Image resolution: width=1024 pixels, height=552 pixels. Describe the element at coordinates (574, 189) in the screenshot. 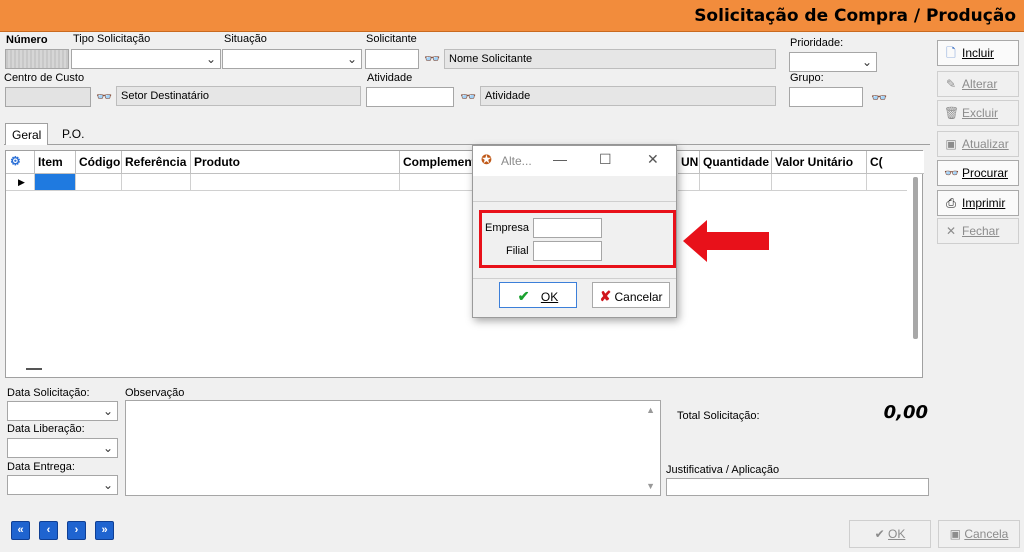

I see `dialog-toolbar` at that location.